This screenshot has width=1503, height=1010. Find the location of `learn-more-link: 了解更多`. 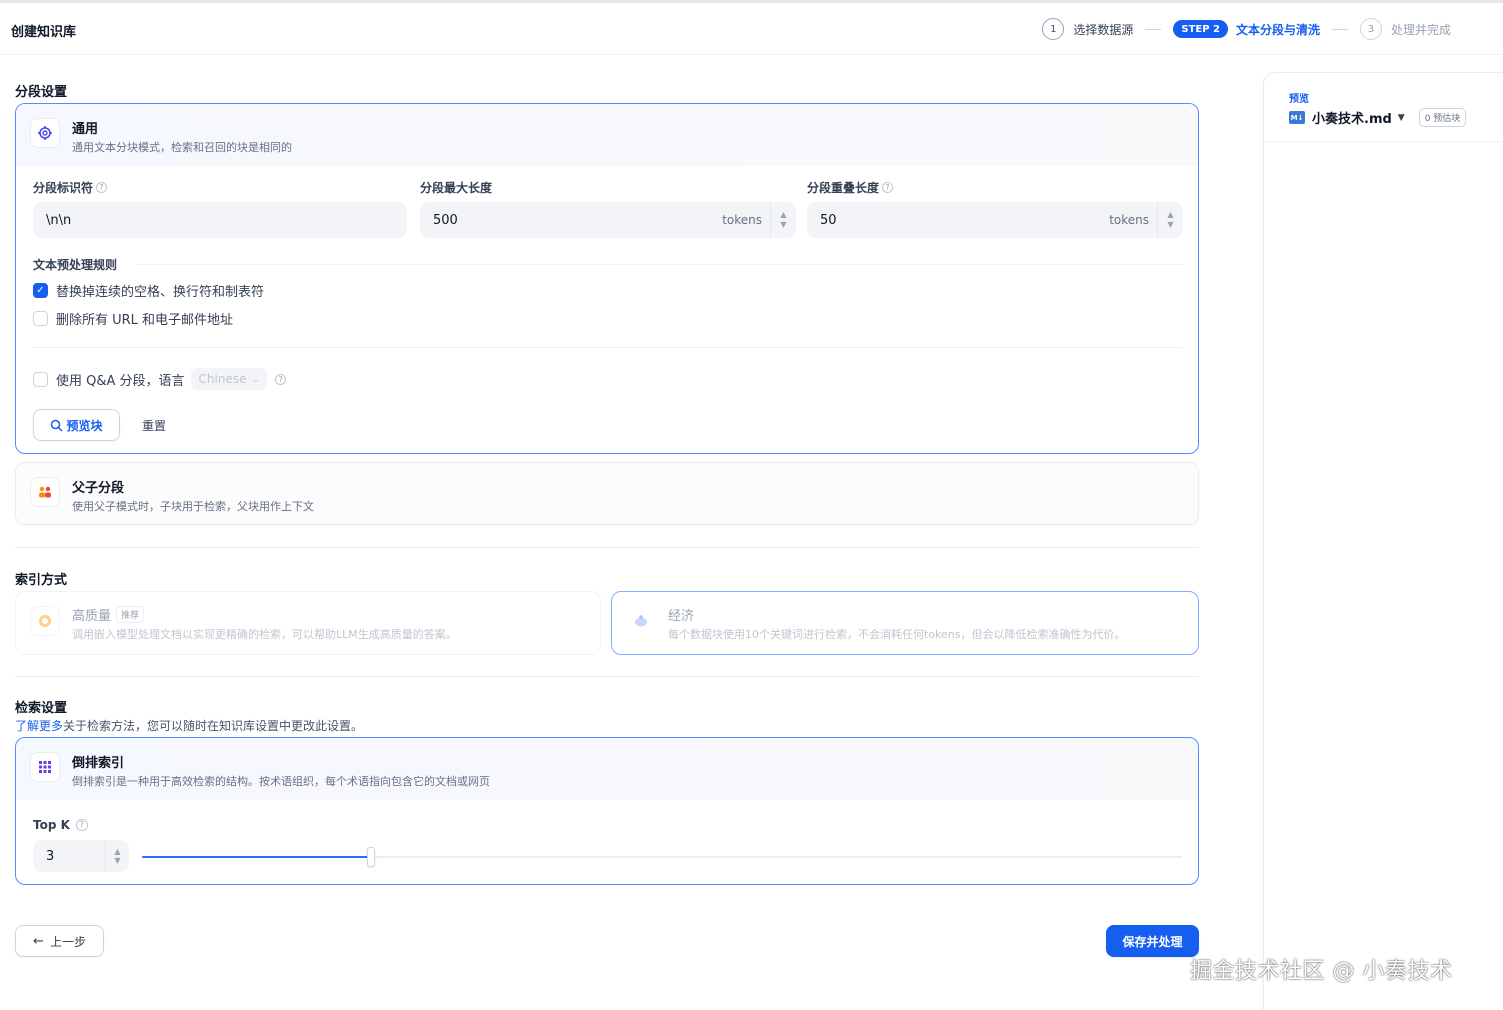

learn-more-link: 了解更多 is located at coordinates (39, 726).